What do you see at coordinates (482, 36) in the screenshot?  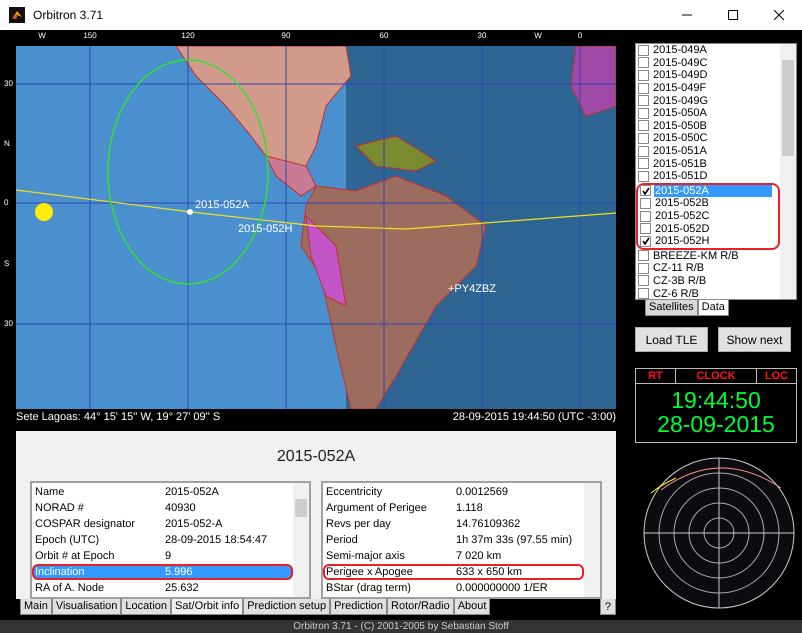 I see `longitude-label: 30` at bounding box center [482, 36].